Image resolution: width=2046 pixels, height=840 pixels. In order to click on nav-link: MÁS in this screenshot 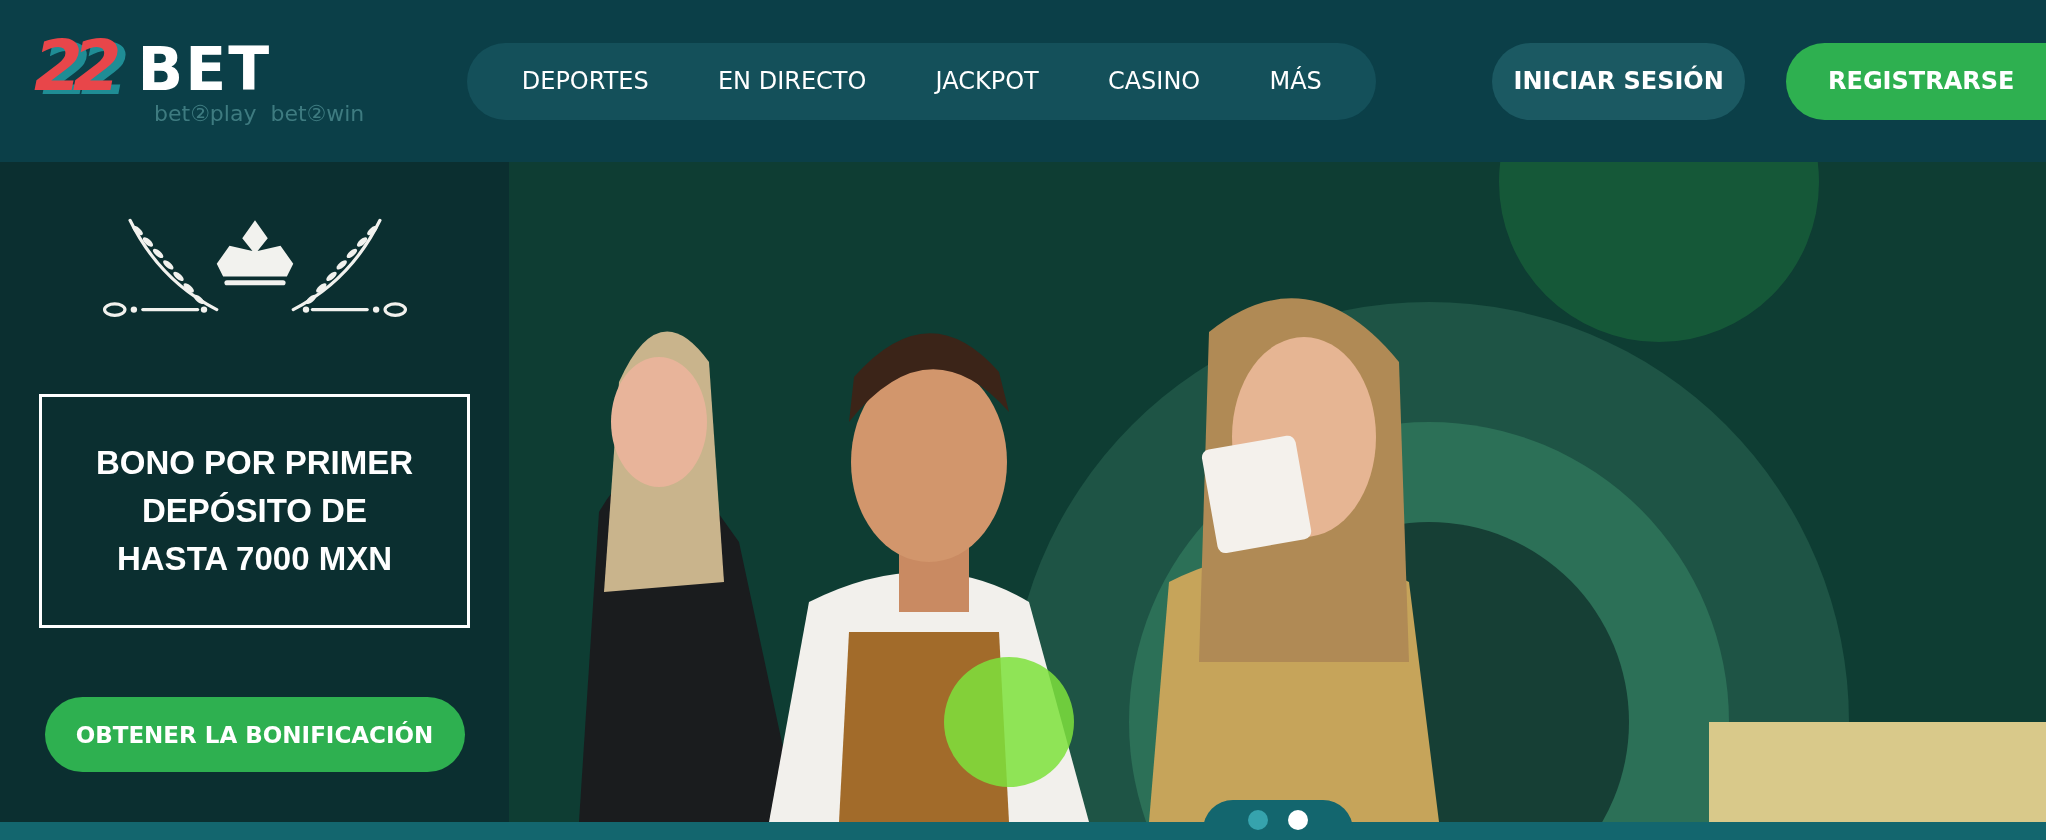, I will do `click(1295, 81)`.